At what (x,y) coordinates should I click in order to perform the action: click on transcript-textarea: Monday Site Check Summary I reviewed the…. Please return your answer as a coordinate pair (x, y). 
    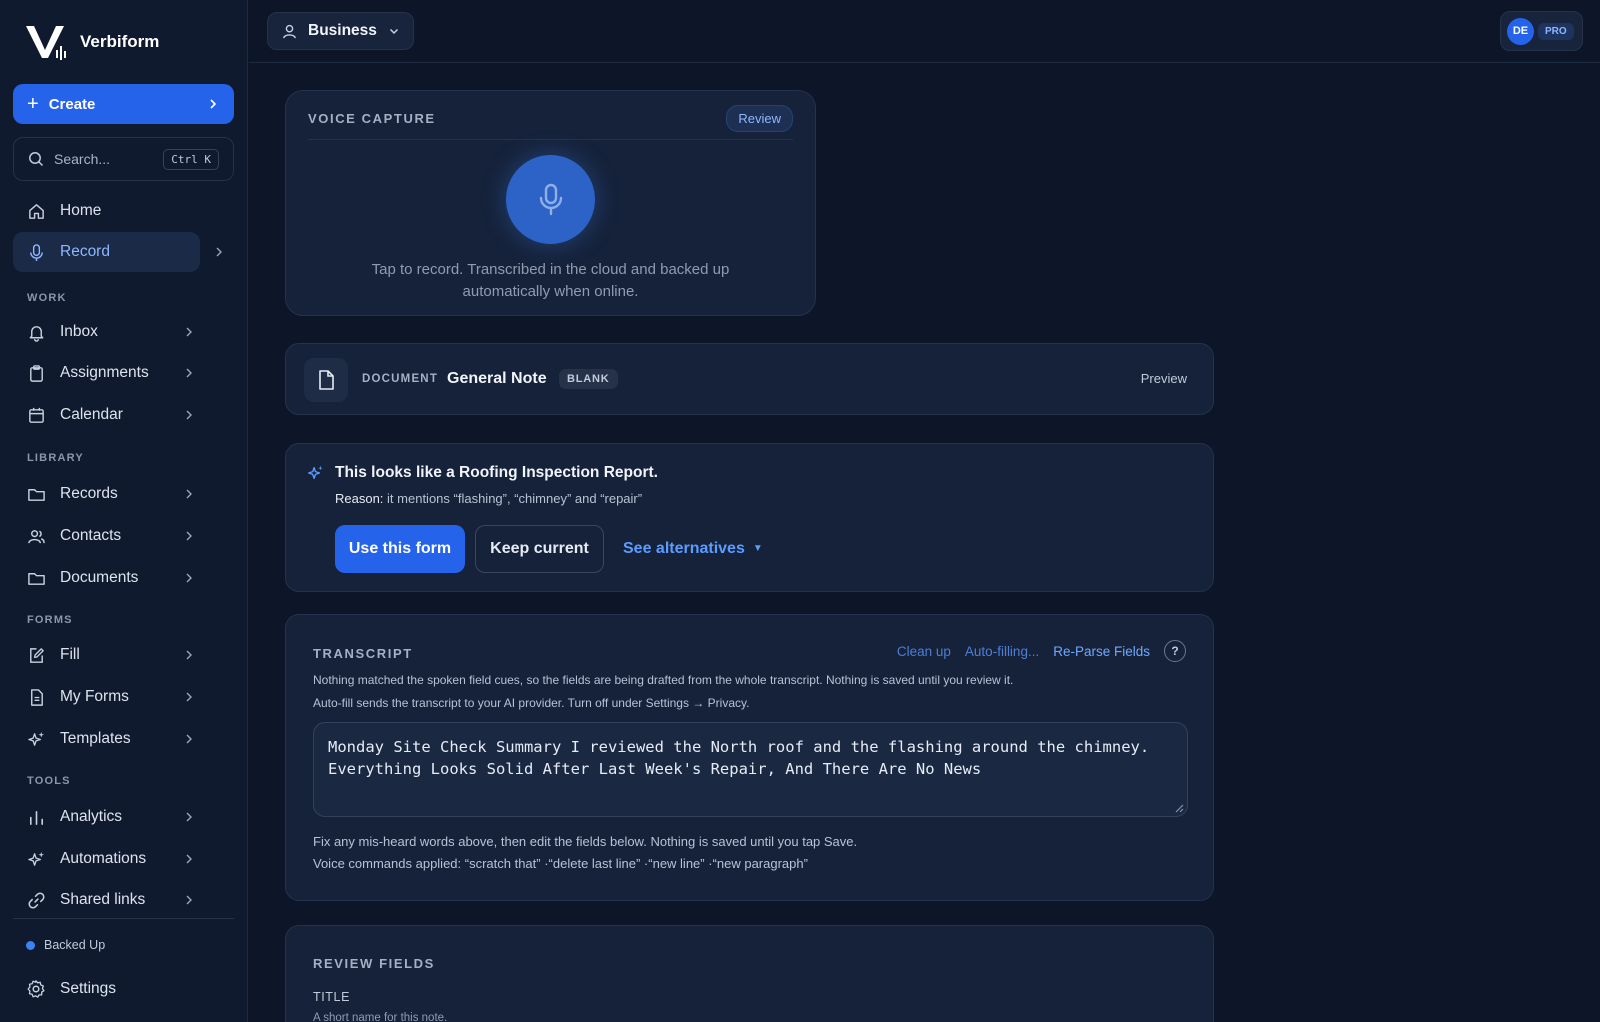
    Looking at the image, I should click on (750, 769).